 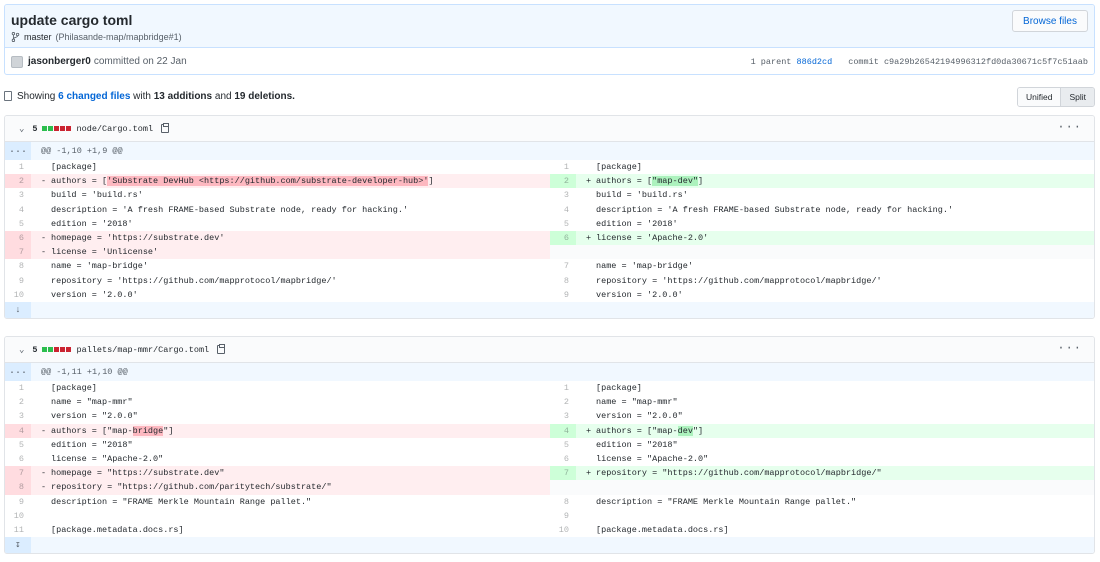 I want to click on code-text: license = "Apache-2.0", so click(x=652, y=459).